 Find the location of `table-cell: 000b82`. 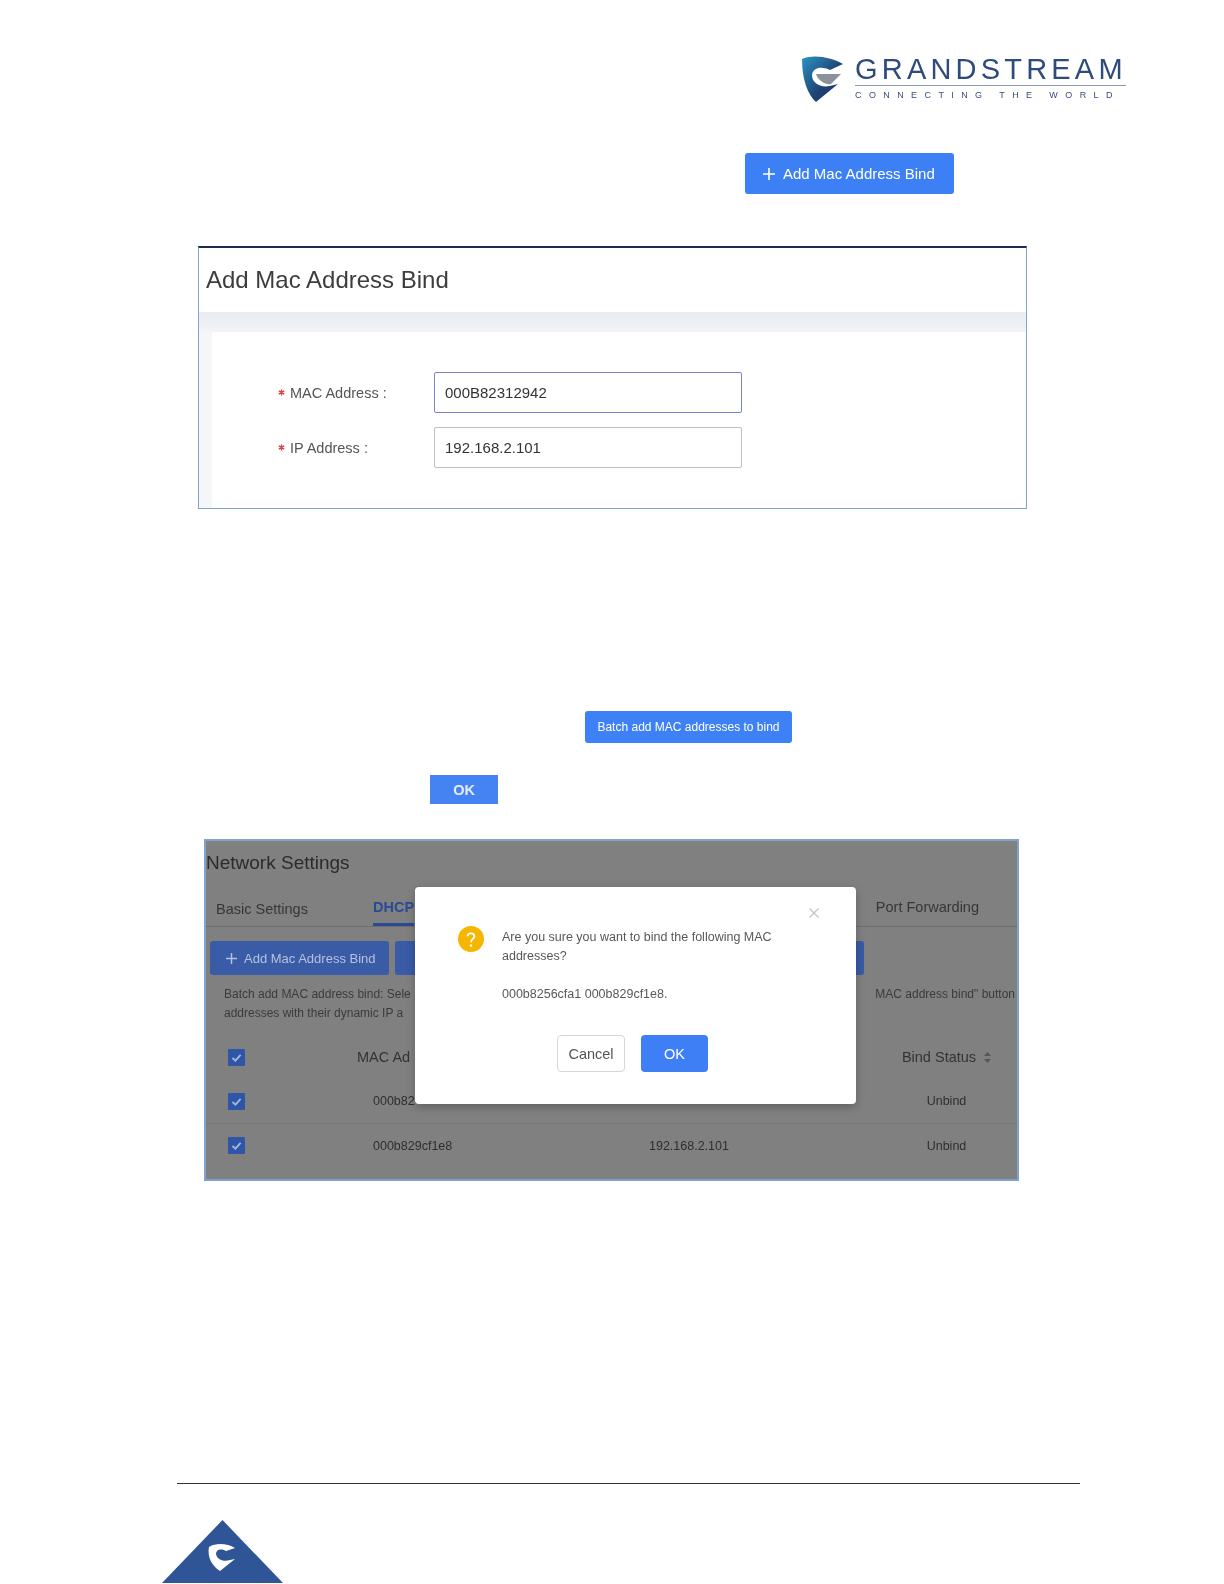

table-cell: 000b82 is located at coordinates (394, 1101).